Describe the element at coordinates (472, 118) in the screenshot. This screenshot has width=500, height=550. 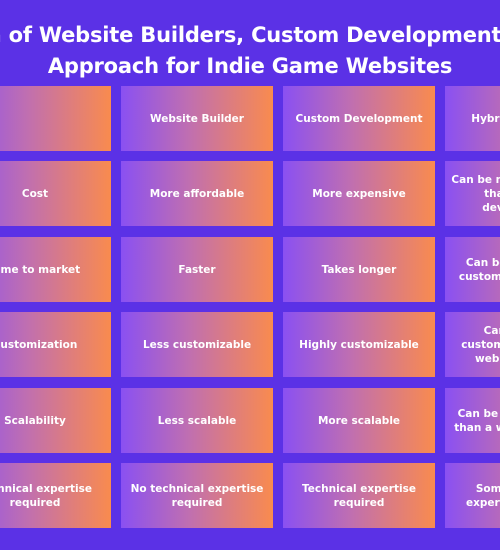
I see `header-cell-hybrid-approach: Hybrid Approach` at that location.